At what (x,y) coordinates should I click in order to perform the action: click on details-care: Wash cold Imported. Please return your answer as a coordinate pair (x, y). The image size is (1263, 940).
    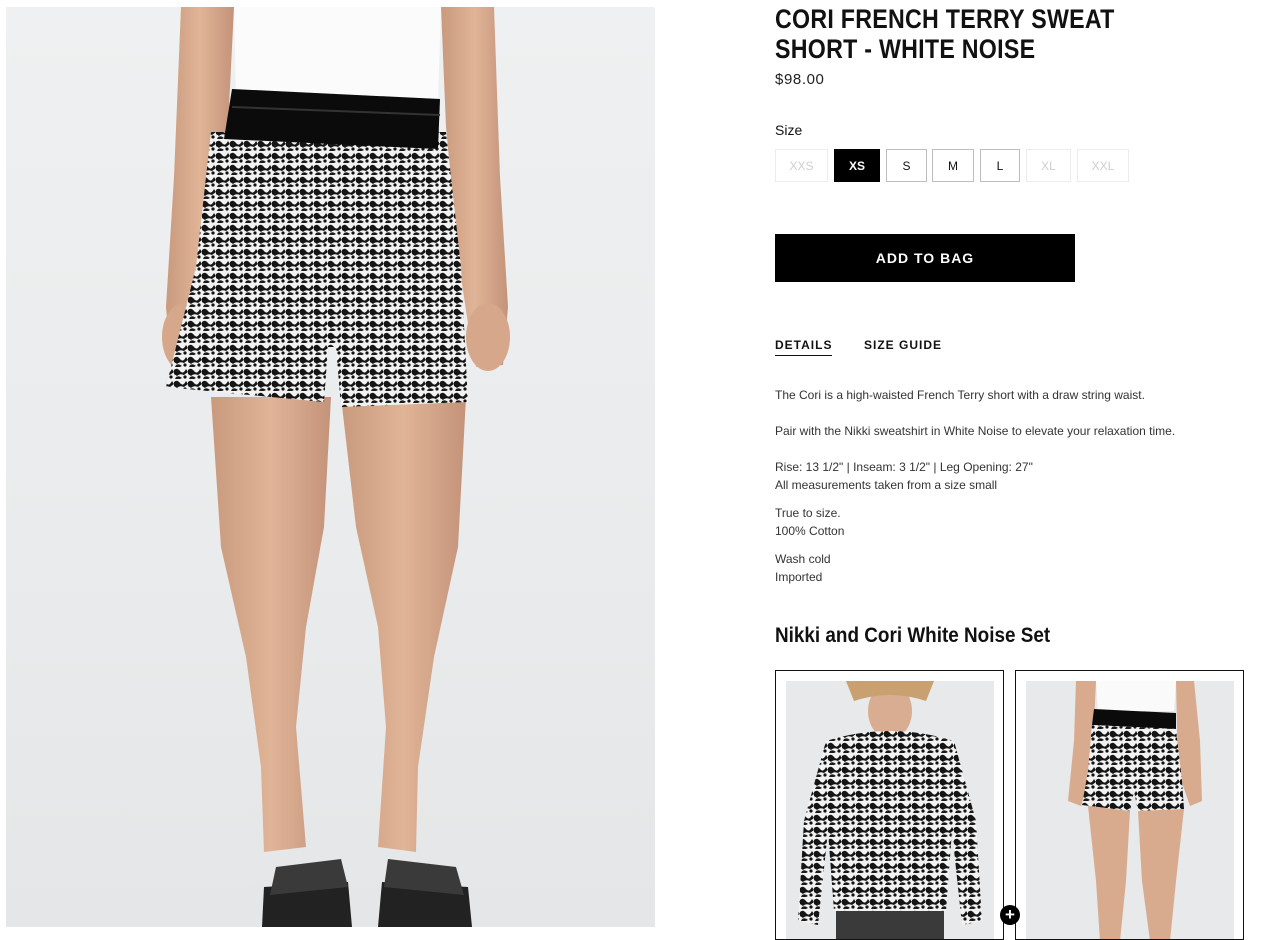
    Looking at the image, I should click on (1010, 568).